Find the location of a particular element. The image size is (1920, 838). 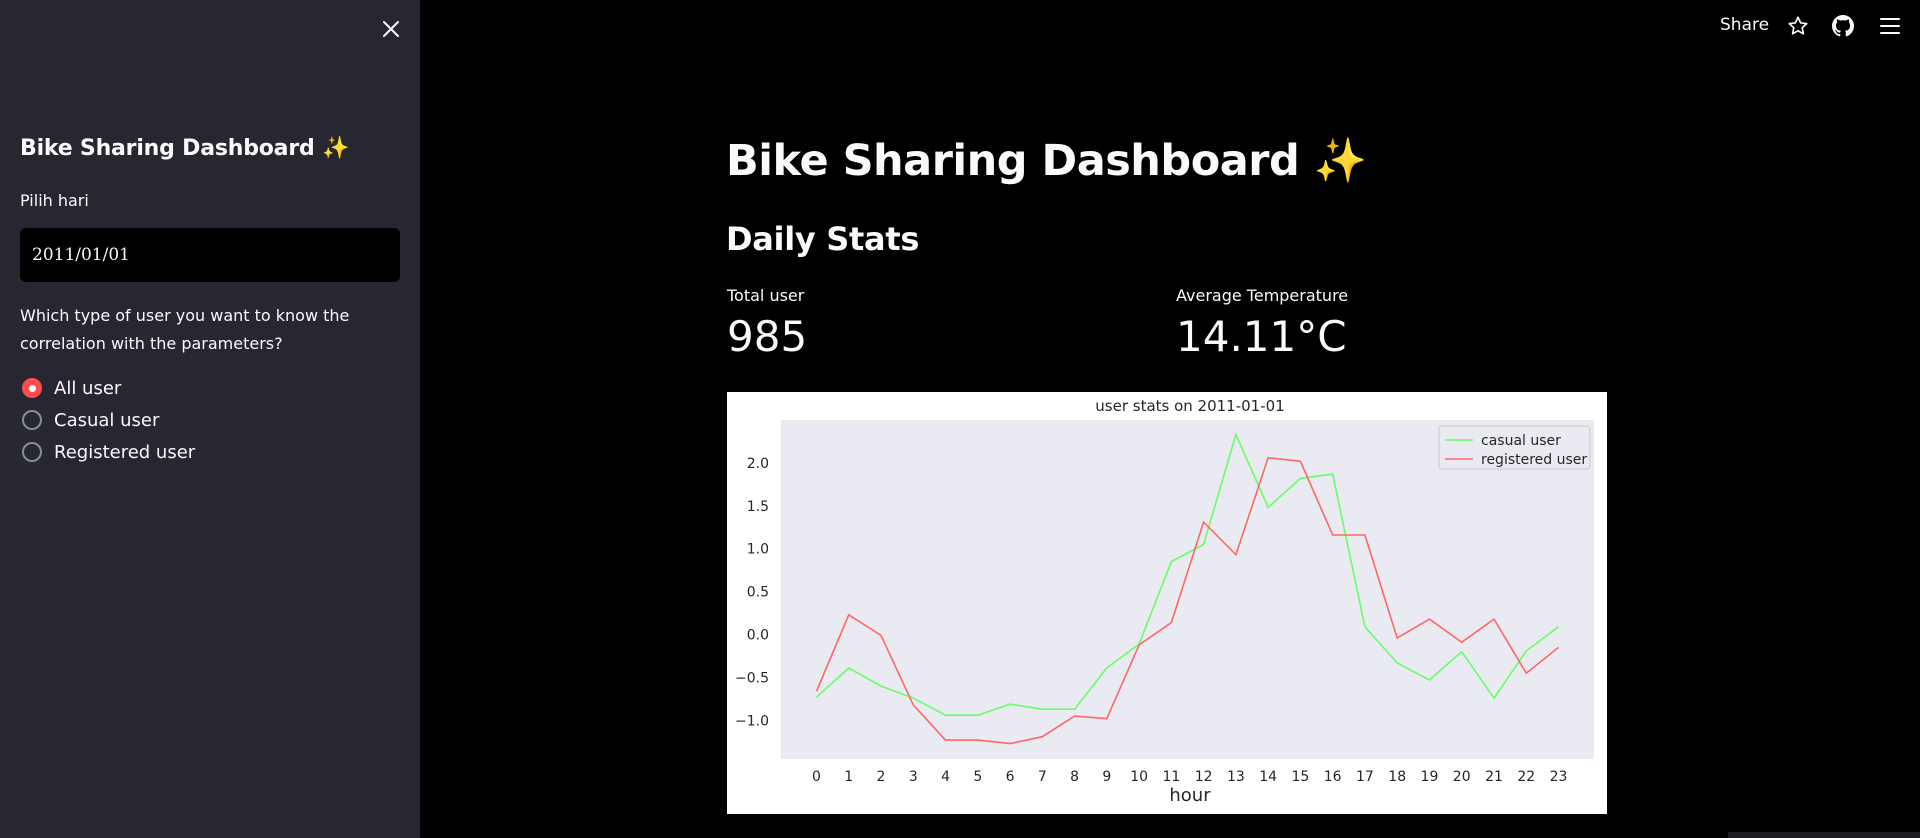

x-tick-label: 1 is located at coordinates (848, 777).